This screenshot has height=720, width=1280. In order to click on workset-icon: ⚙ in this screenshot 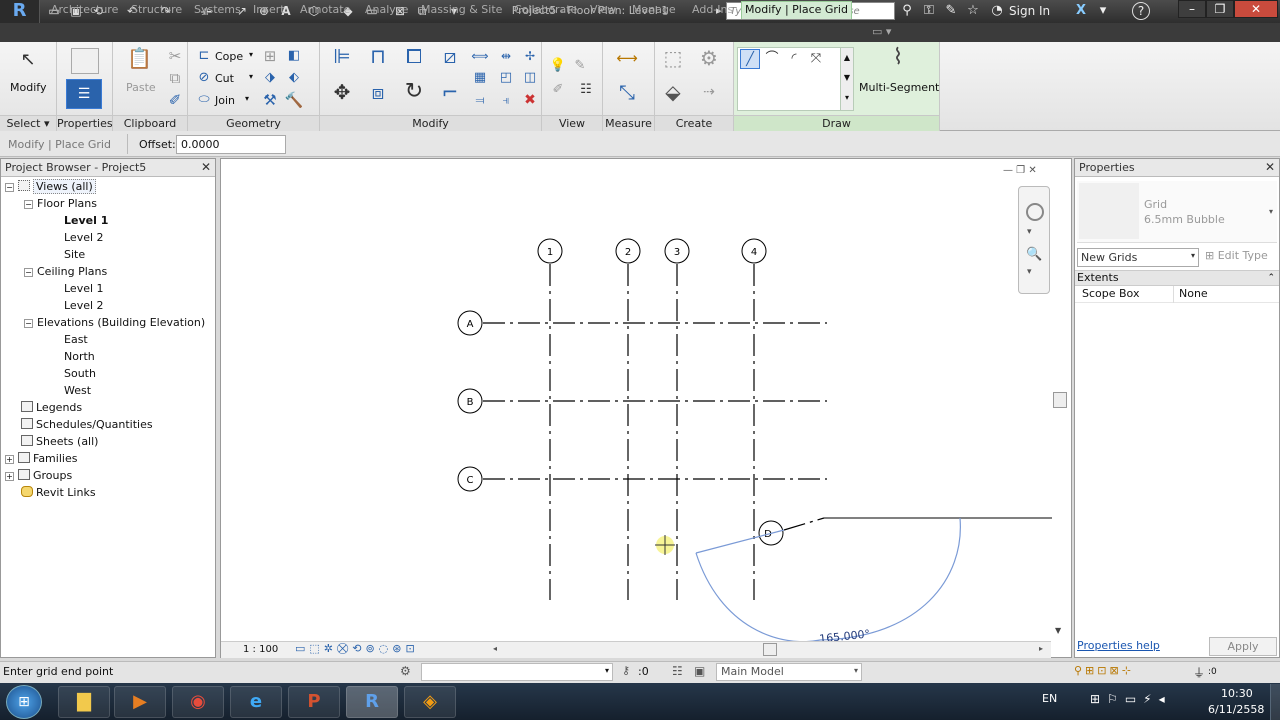, I will do `click(405, 671)`.